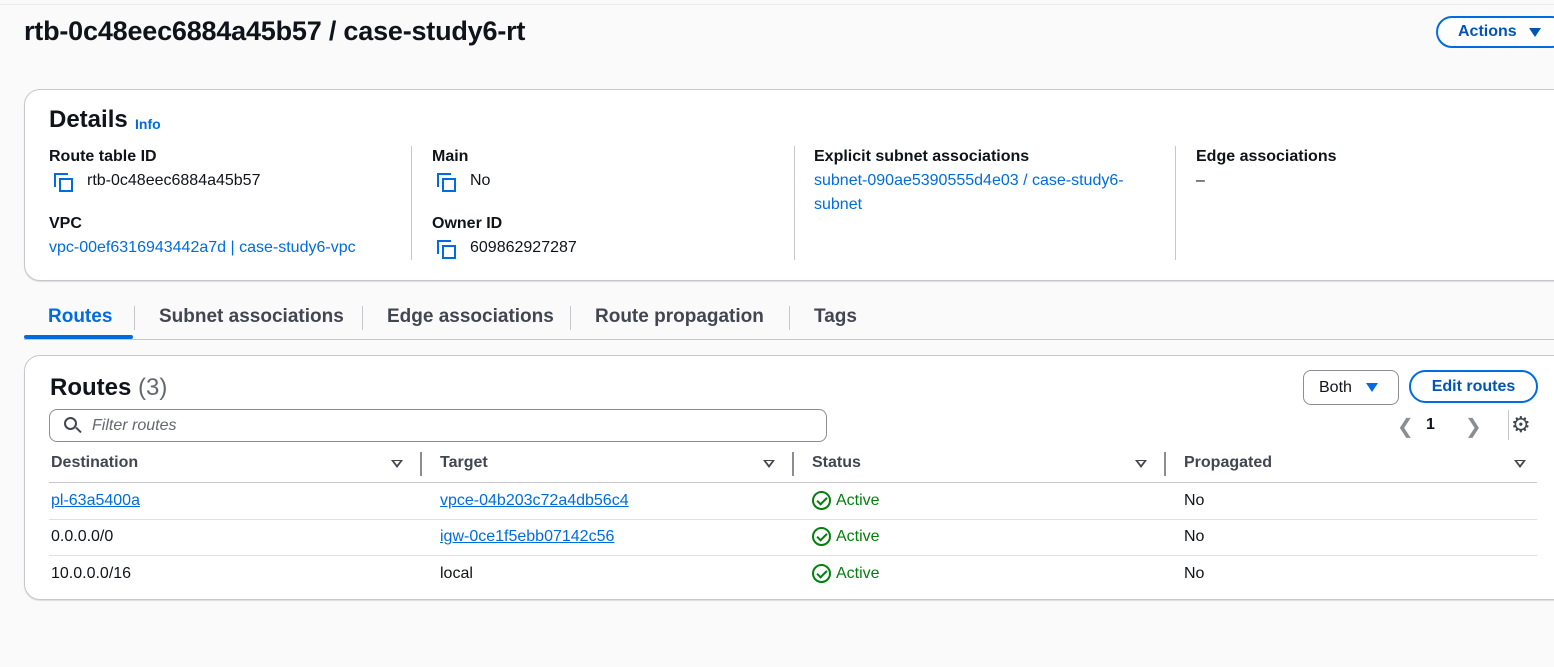  What do you see at coordinates (1266, 156) in the screenshot?
I see `edge-associations-label: Edge associations` at bounding box center [1266, 156].